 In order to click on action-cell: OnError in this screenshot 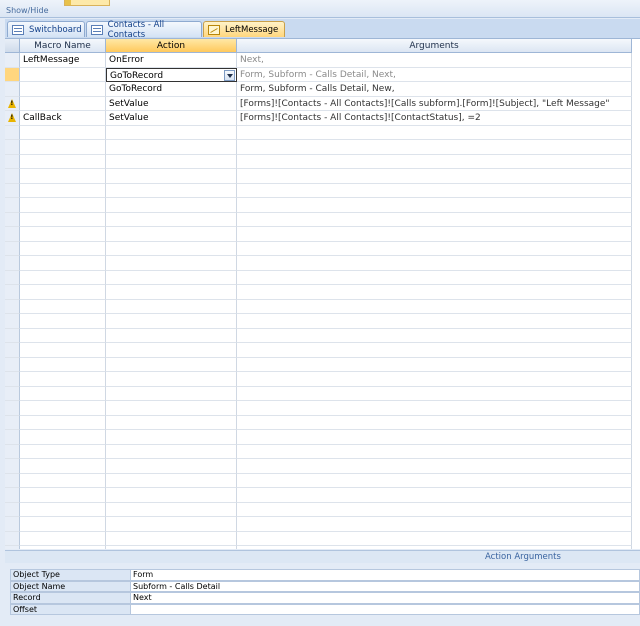, I will do `click(171, 60)`.